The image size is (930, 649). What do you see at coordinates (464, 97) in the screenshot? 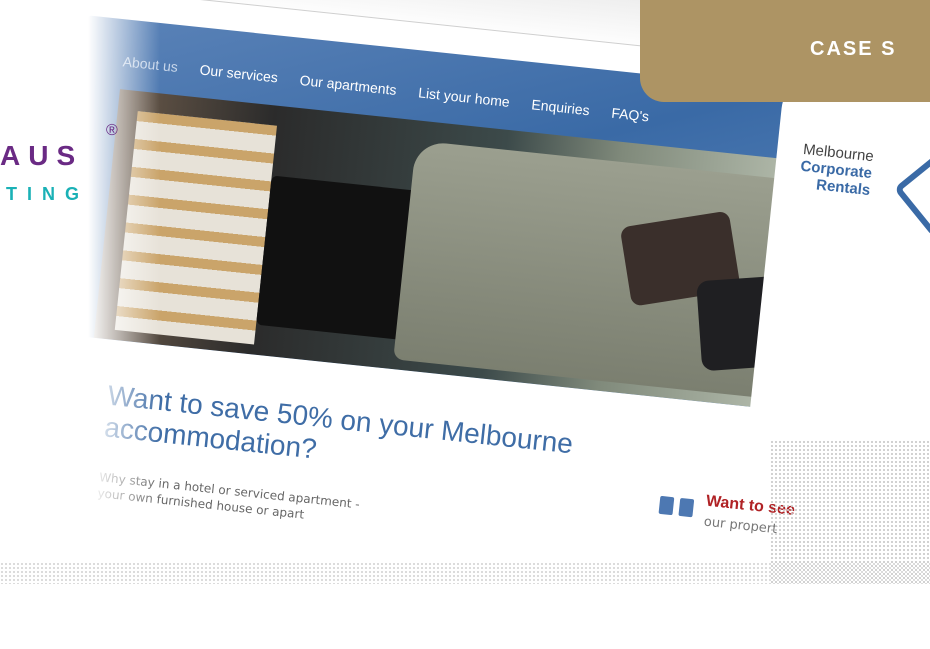
I see `nav-list-your-home: List your home` at bounding box center [464, 97].